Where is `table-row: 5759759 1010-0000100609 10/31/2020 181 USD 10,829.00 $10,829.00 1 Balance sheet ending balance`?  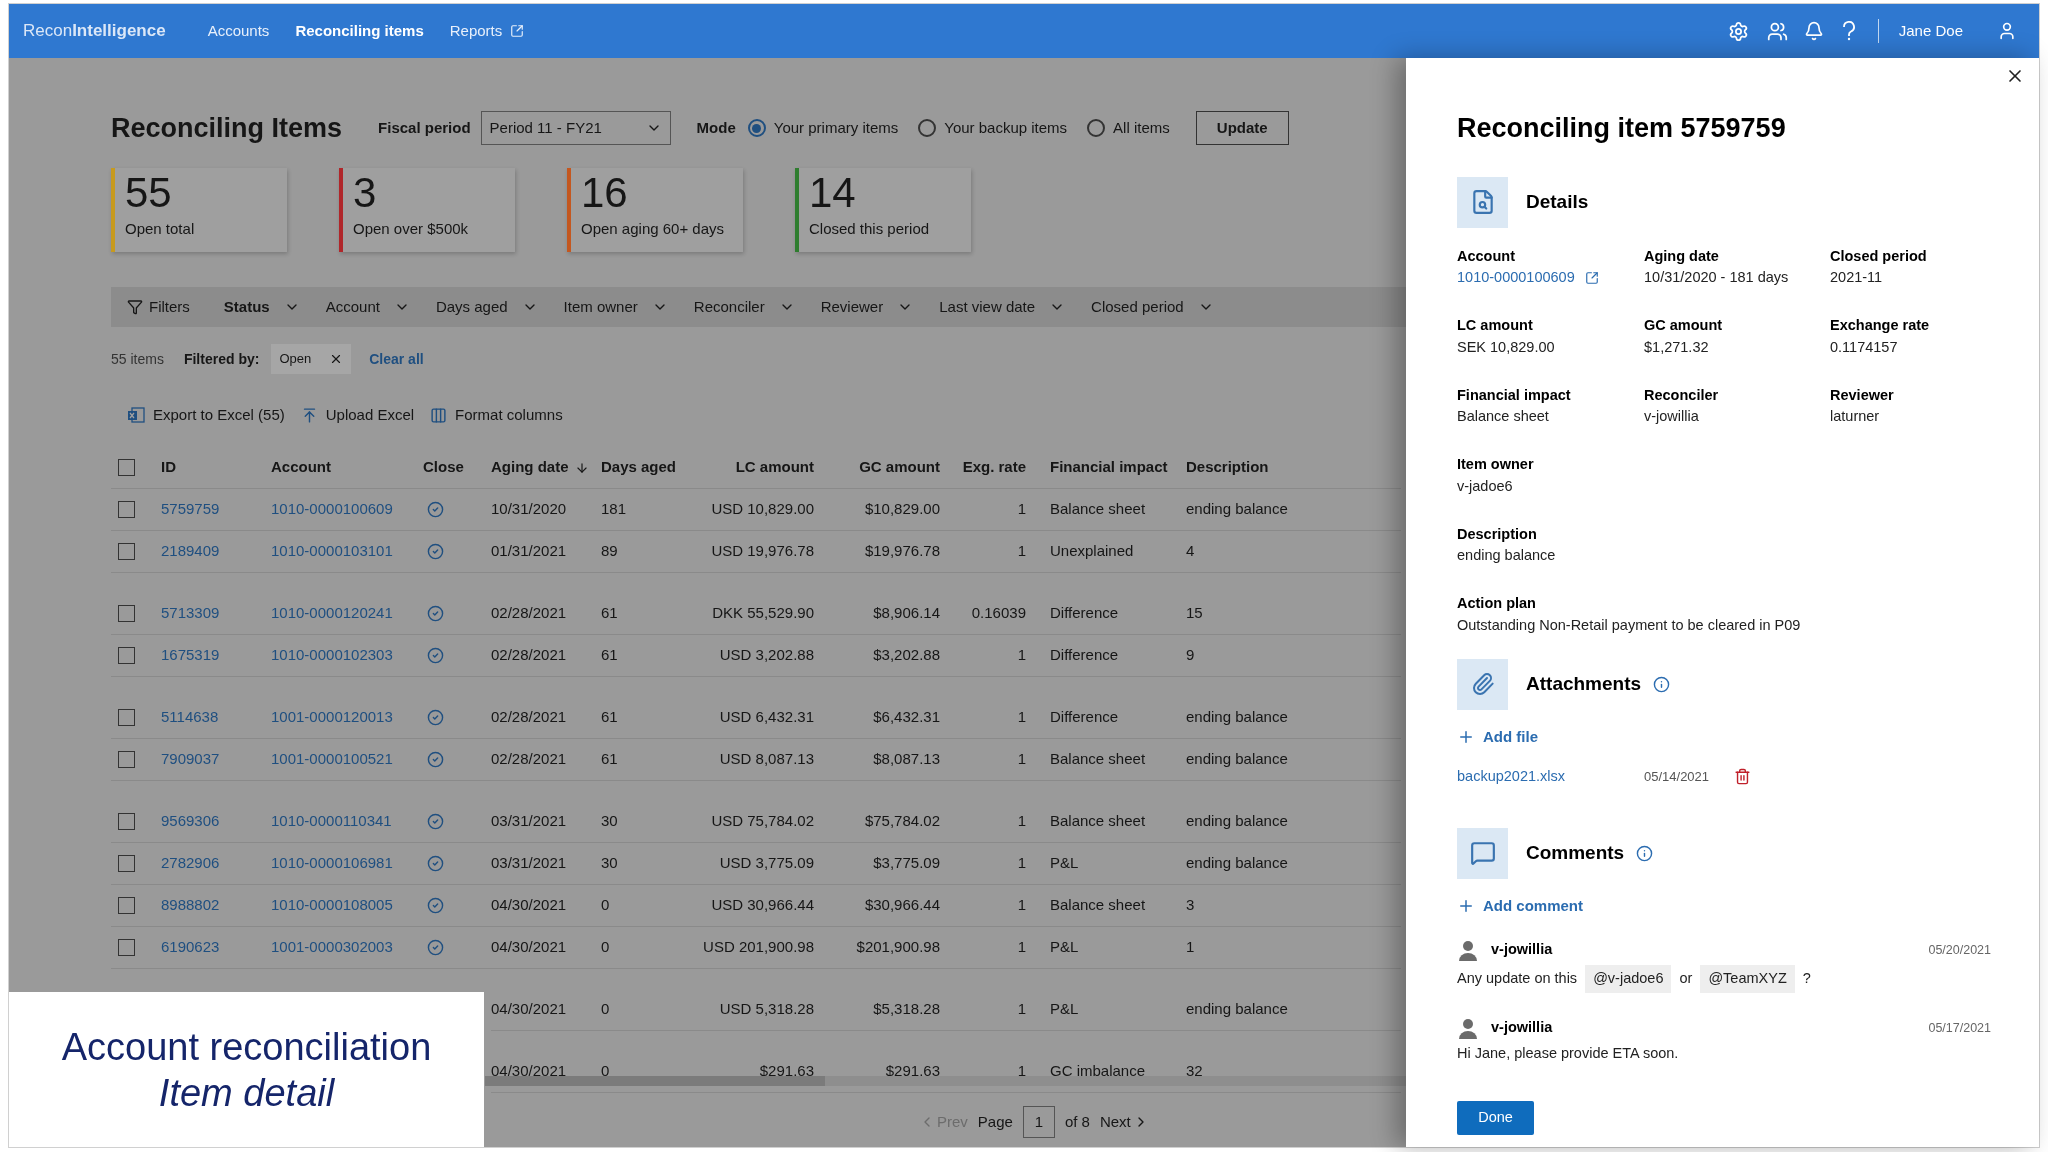 table-row: 5759759 1010-0000100609 10/31/2020 181 USD 10,829.00 $10,829.00 1 Balance sheet ending balance is located at coordinates (756, 510).